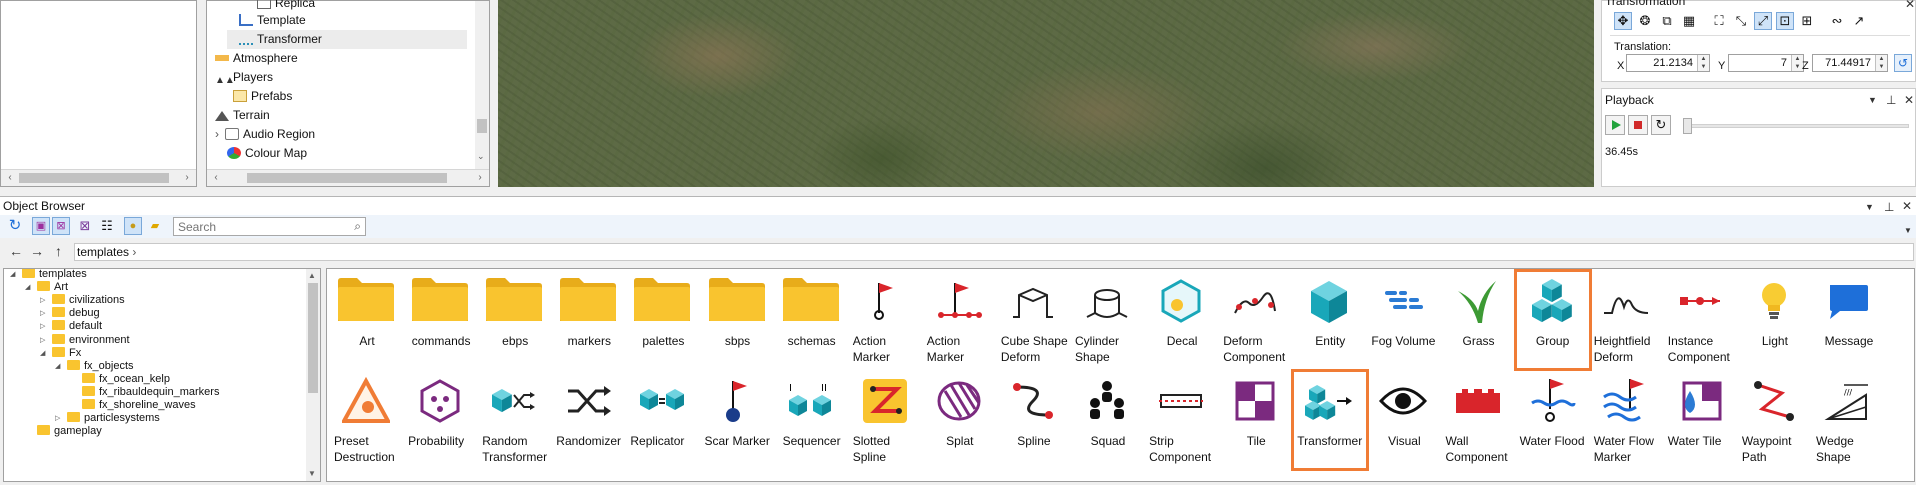  I want to click on object-item-schemas: schemas, so click(811, 320).